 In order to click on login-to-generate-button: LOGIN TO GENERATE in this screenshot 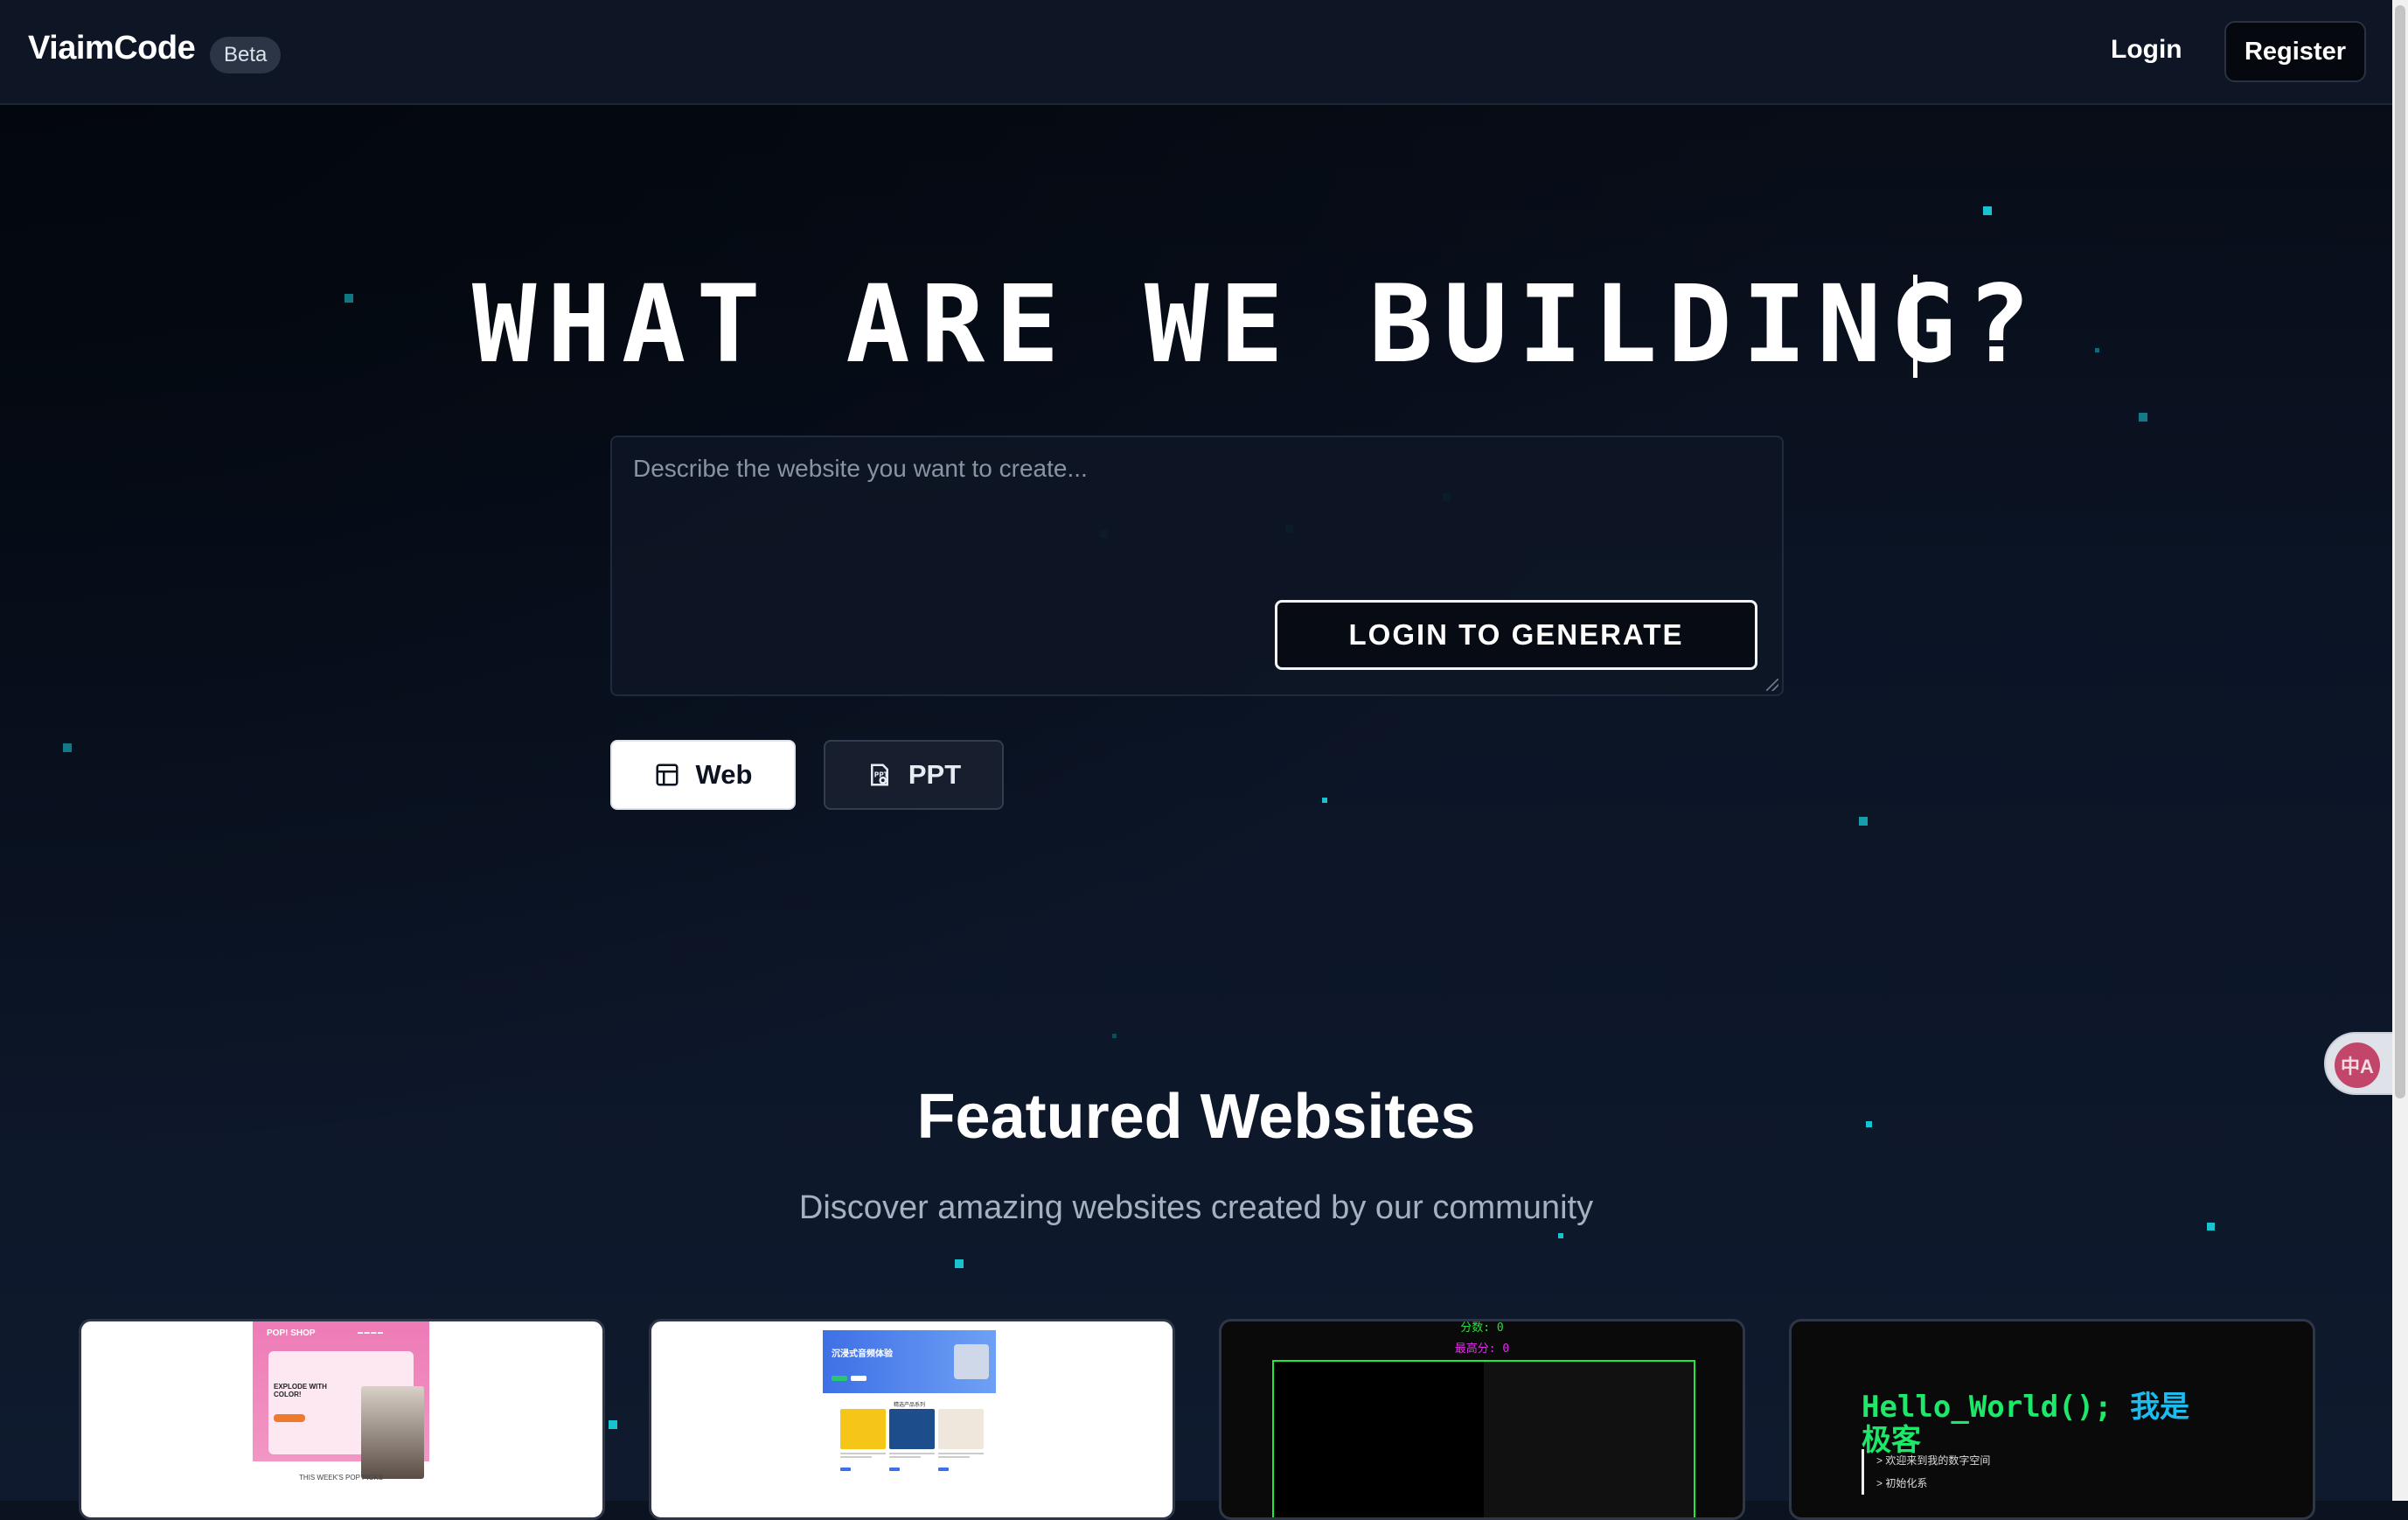, I will do `click(1516, 635)`.